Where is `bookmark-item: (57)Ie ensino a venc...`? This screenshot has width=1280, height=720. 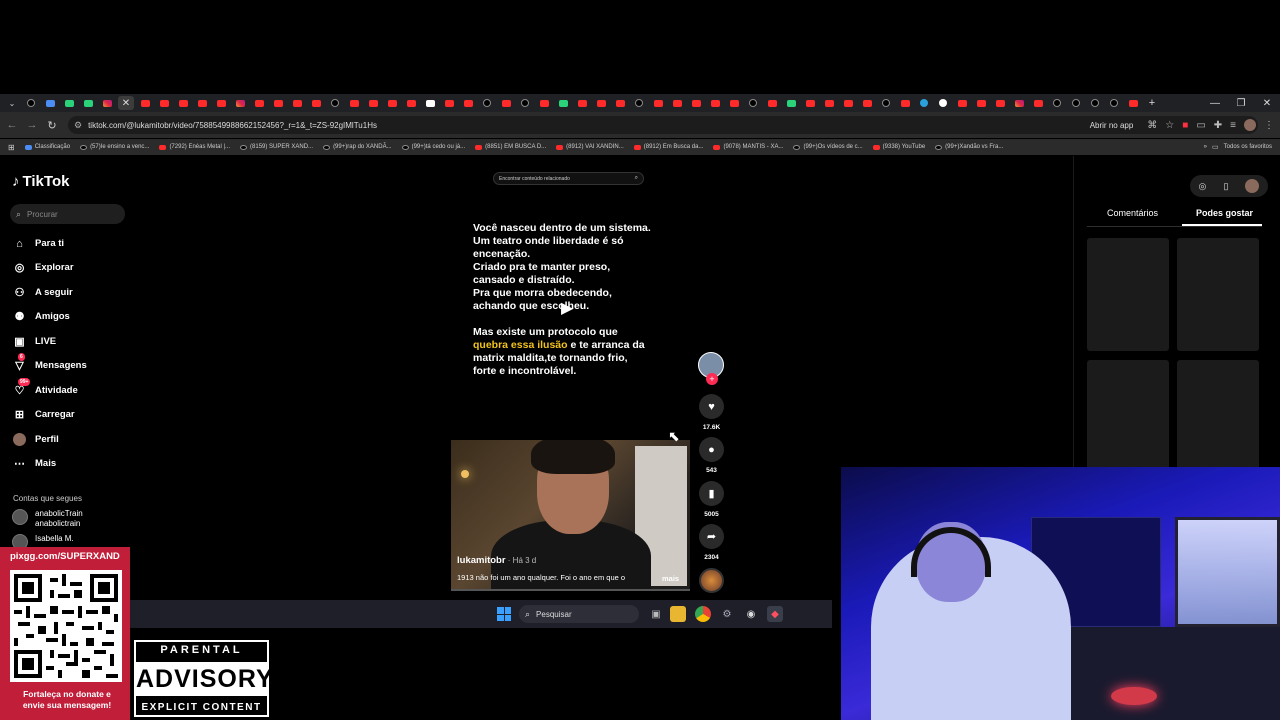
bookmark-item: (57)Ie ensino a venc... is located at coordinates (114, 147).